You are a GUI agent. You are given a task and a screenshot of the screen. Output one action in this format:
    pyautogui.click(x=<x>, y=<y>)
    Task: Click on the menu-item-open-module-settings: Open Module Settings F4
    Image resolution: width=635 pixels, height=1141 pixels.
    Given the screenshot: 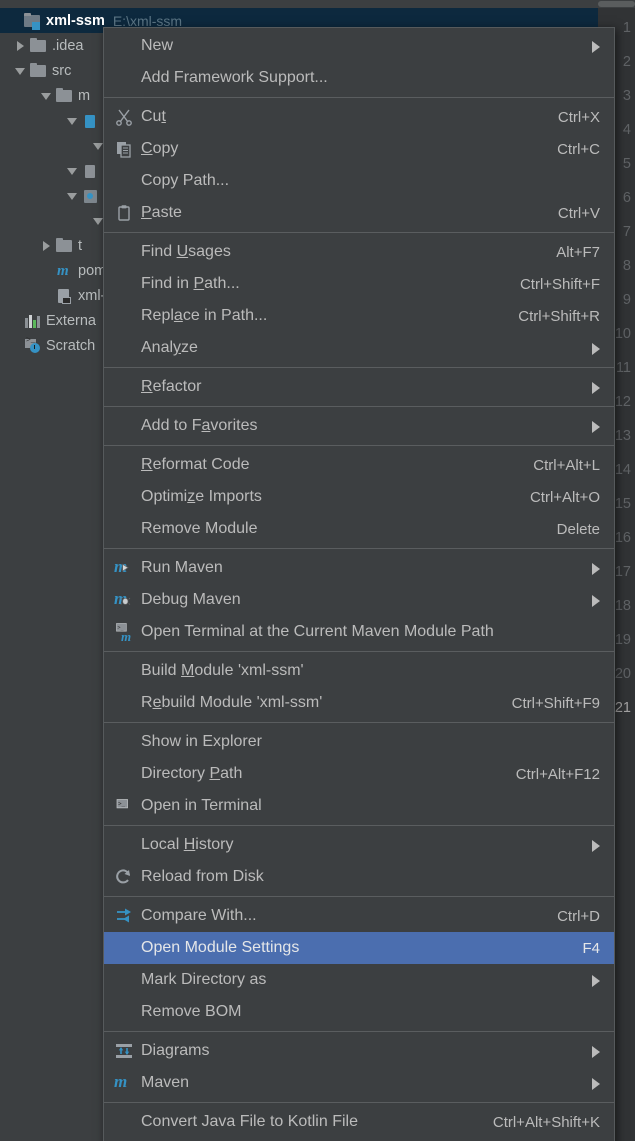 What is the action you would take?
    pyautogui.click(x=359, y=948)
    